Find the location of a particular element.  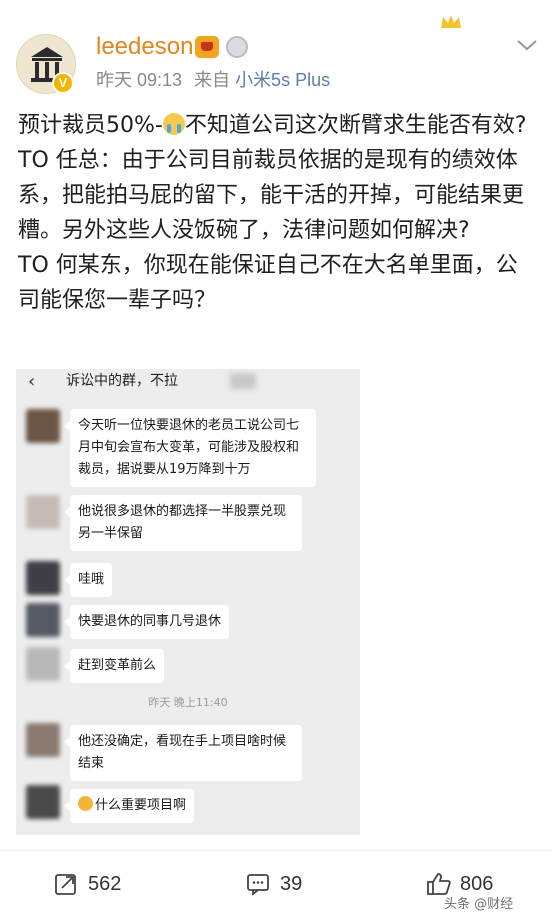

laughing-emoji-icon is located at coordinates (85, 803).